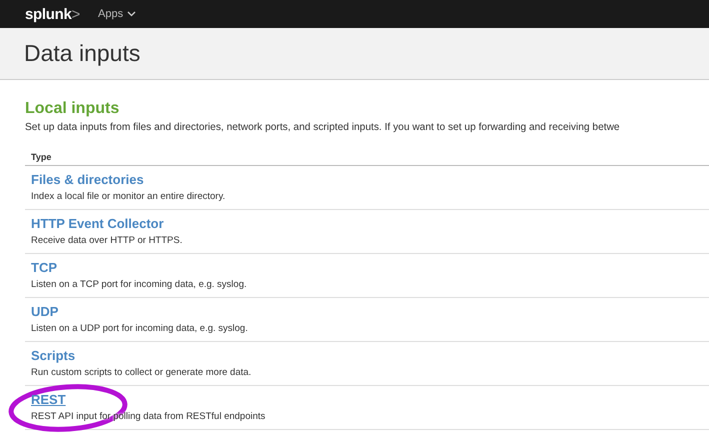  Describe the element at coordinates (48, 399) in the screenshot. I see `input-type-link: REST` at that location.